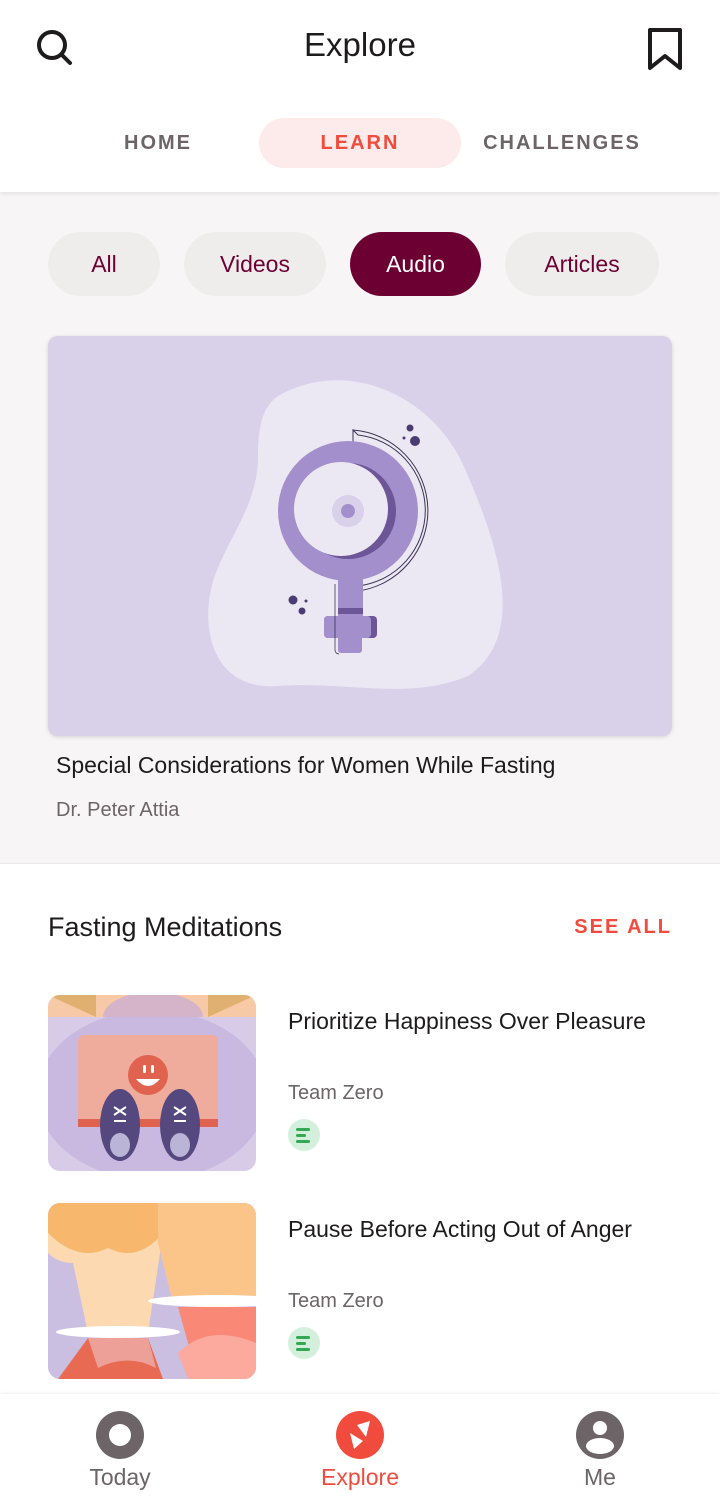 The width and height of the screenshot is (720, 1507). What do you see at coordinates (582, 264) in the screenshot?
I see `filter-chip-articles: Articles` at bounding box center [582, 264].